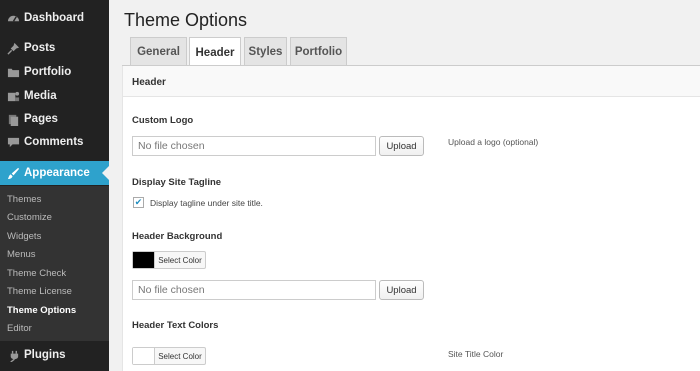 This screenshot has height=371, width=700. What do you see at coordinates (318, 51) in the screenshot?
I see `tab-portfolio: Portfolio` at bounding box center [318, 51].